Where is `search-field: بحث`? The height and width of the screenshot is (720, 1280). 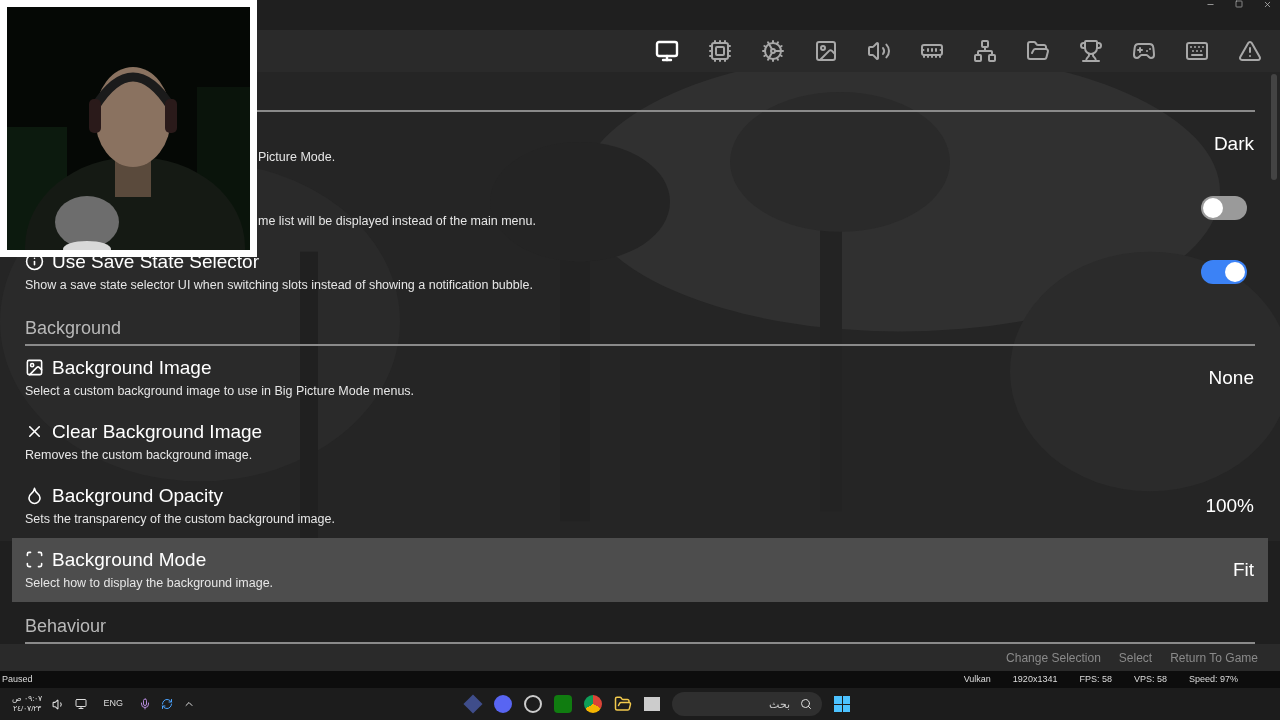 search-field: بحث is located at coordinates (747, 704).